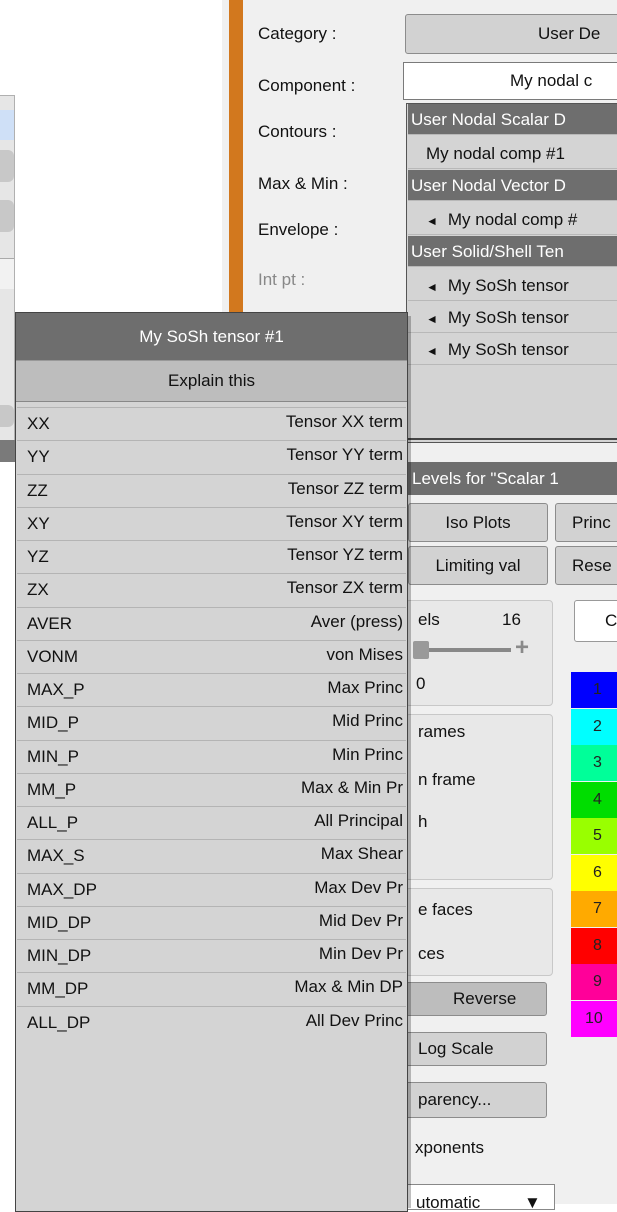 Image resolution: width=617 pixels, height=1212 pixels. Describe the element at coordinates (211, 722) in the screenshot. I see `menu-item: MID_P Mid Princ` at that location.